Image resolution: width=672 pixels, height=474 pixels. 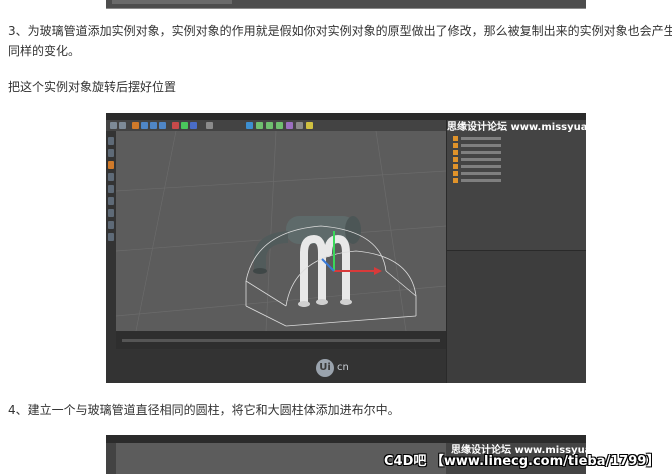 I want to click on site-watermark: 思缘设计论坛 www.missyuan.com, so click(x=516, y=127).